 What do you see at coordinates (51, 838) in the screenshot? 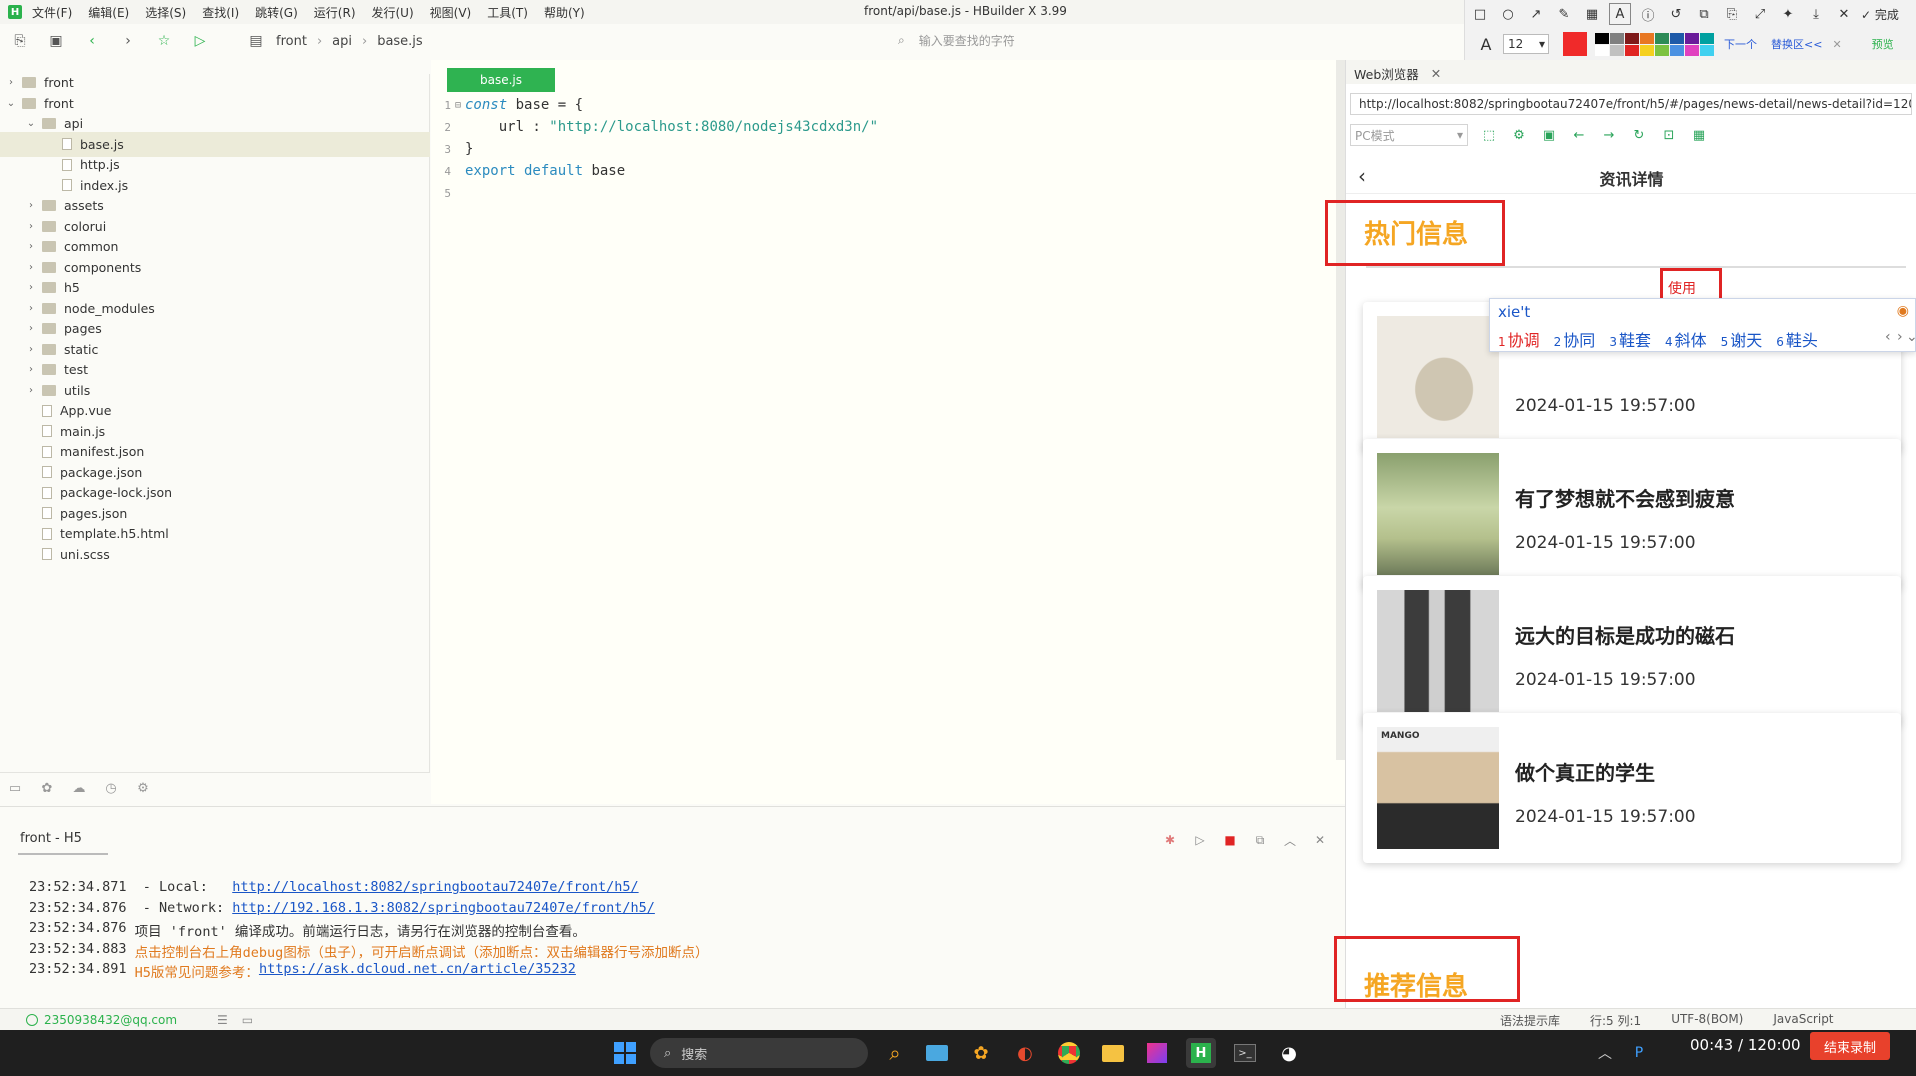
I see `console-tab: front - H5` at bounding box center [51, 838].